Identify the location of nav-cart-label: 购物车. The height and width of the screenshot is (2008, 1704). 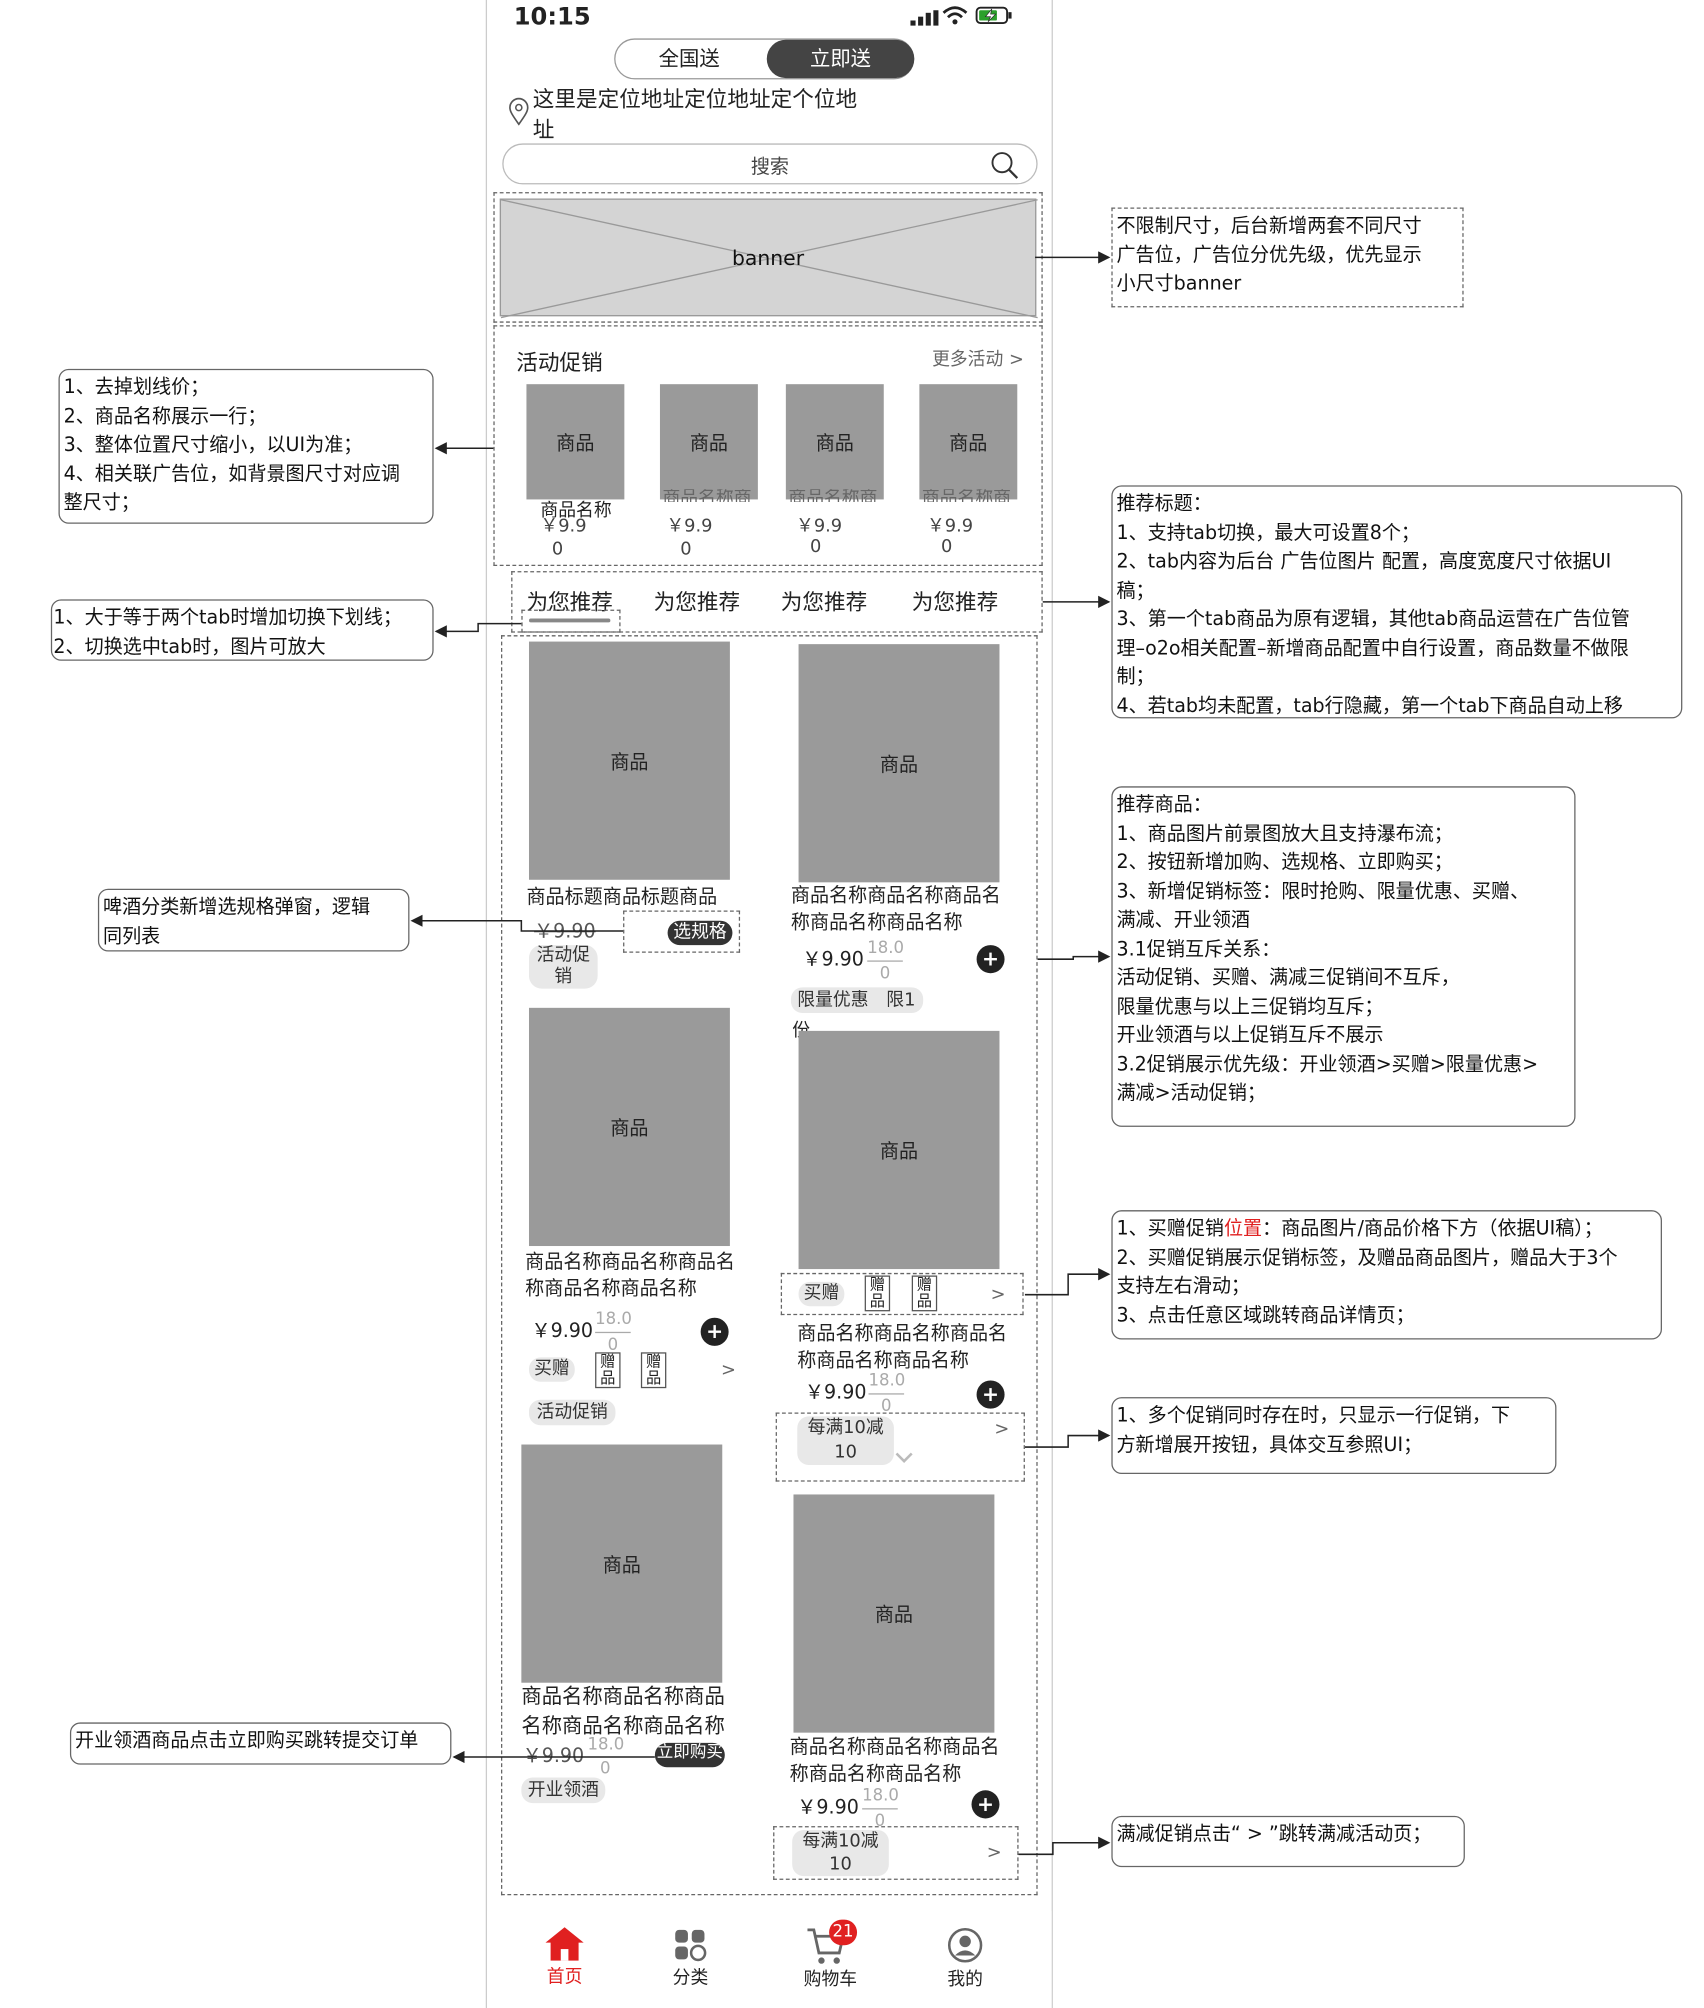
(830, 1980).